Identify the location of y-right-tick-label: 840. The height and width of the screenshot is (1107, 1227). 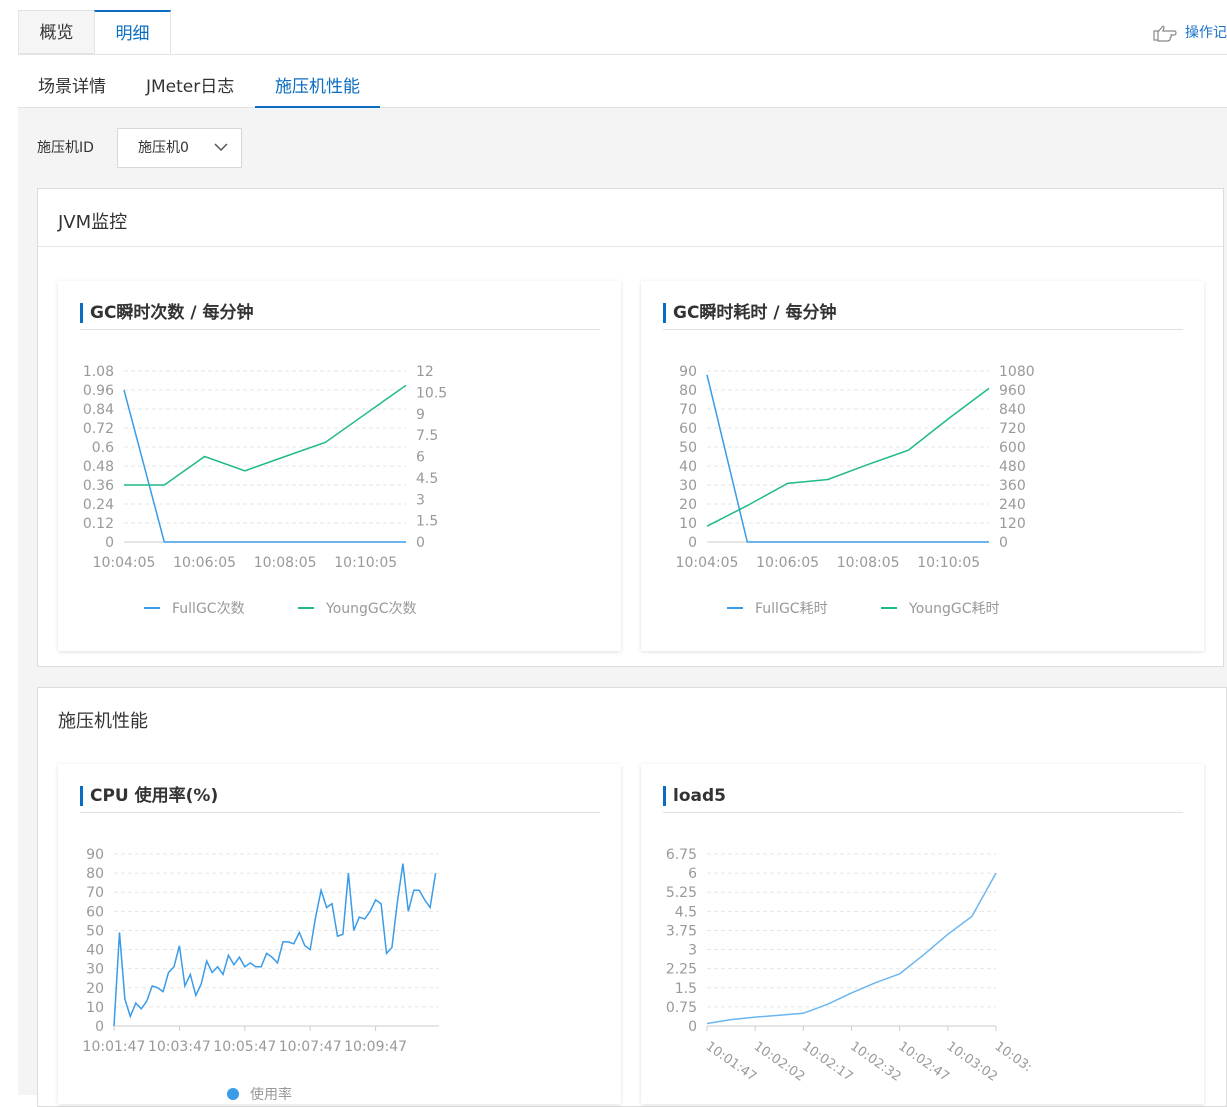
(1012, 410).